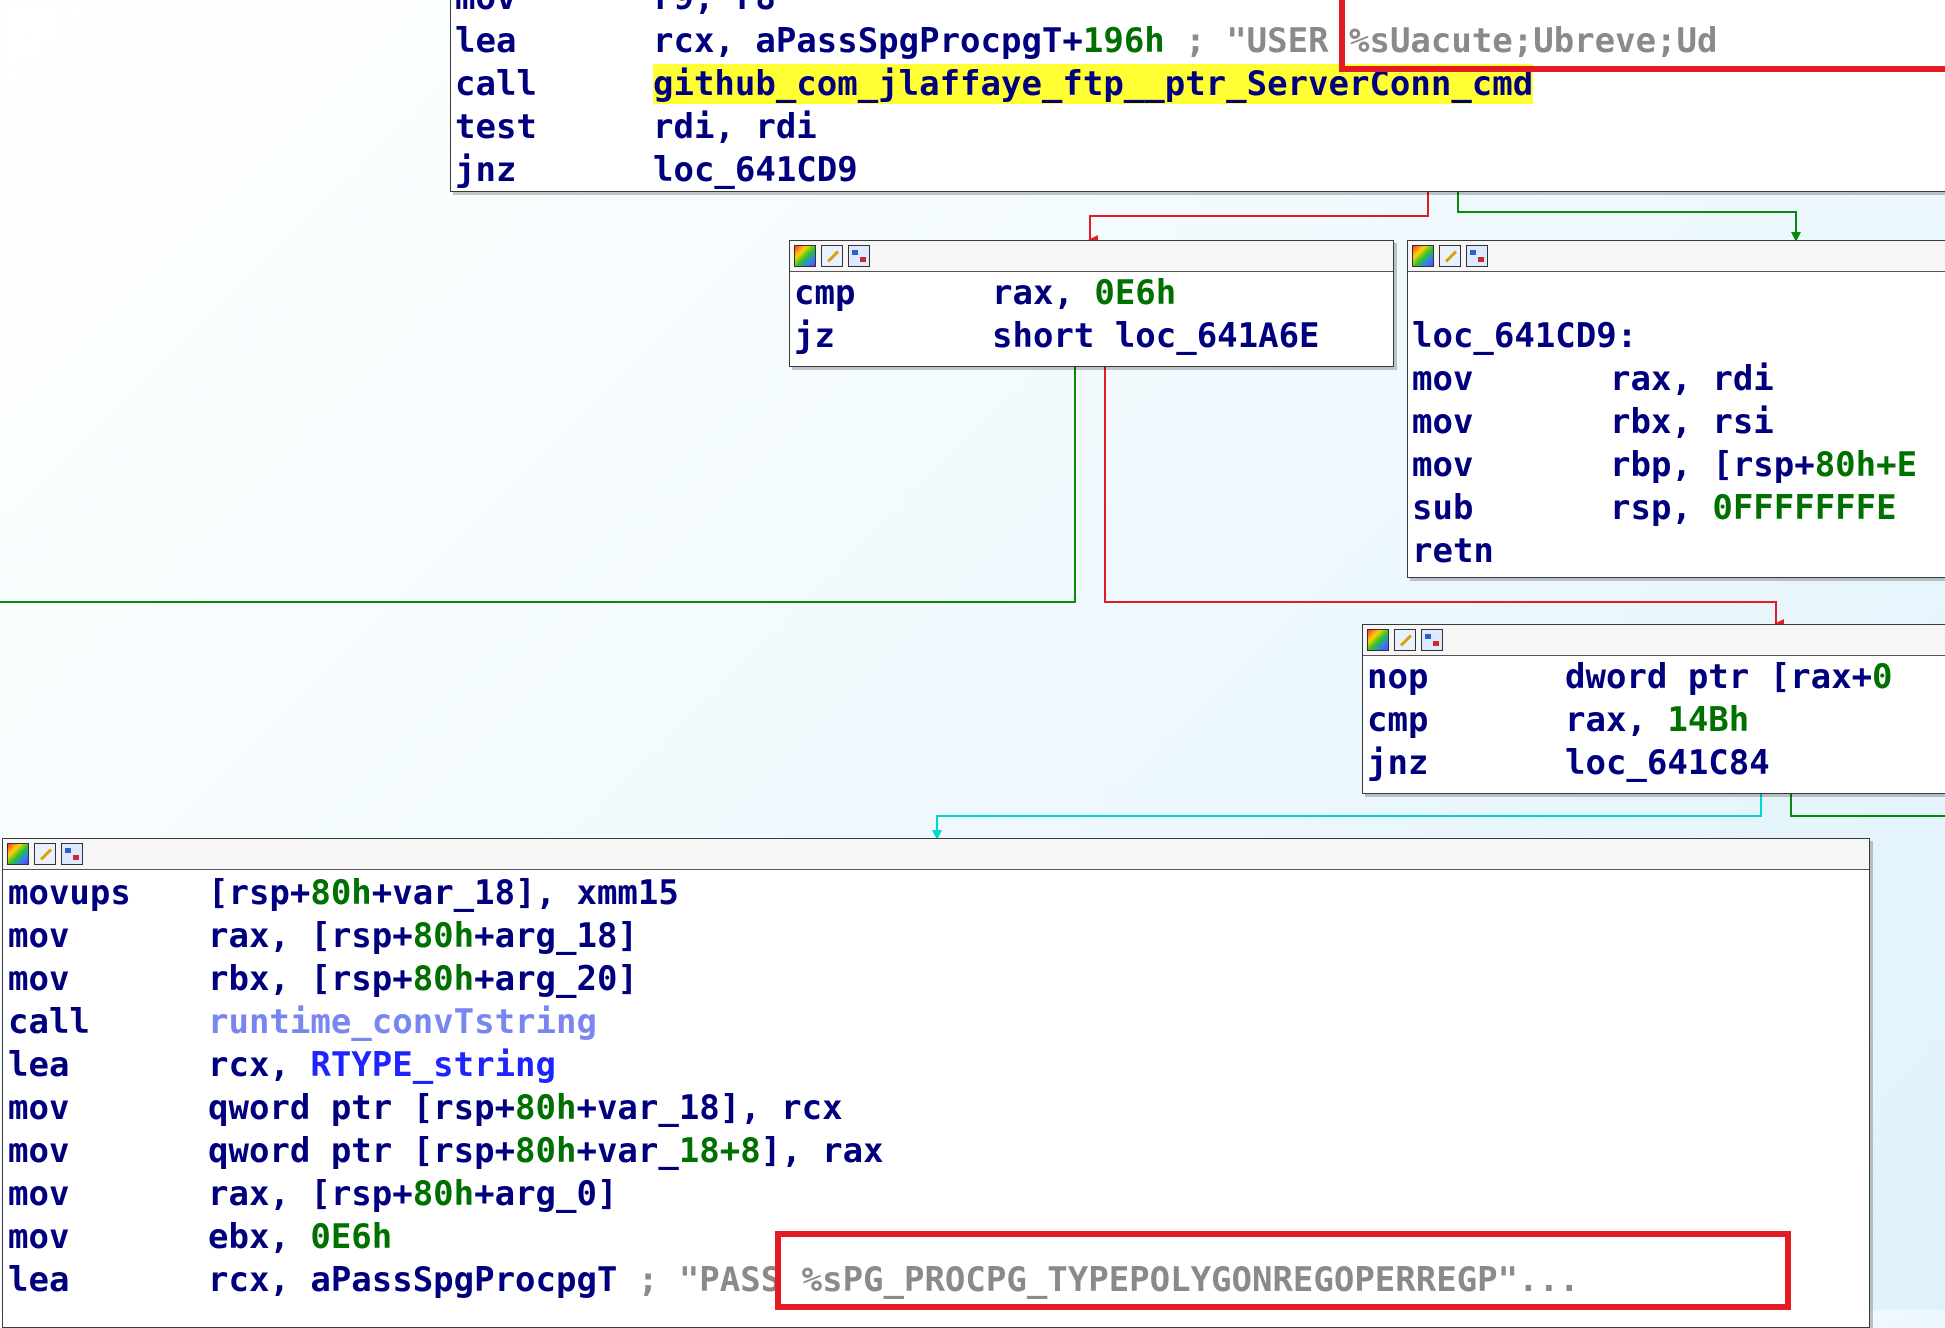 The image size is (1945, 1328). I want to click on instr-line: test rdi, rdi, so click(1200, 127).